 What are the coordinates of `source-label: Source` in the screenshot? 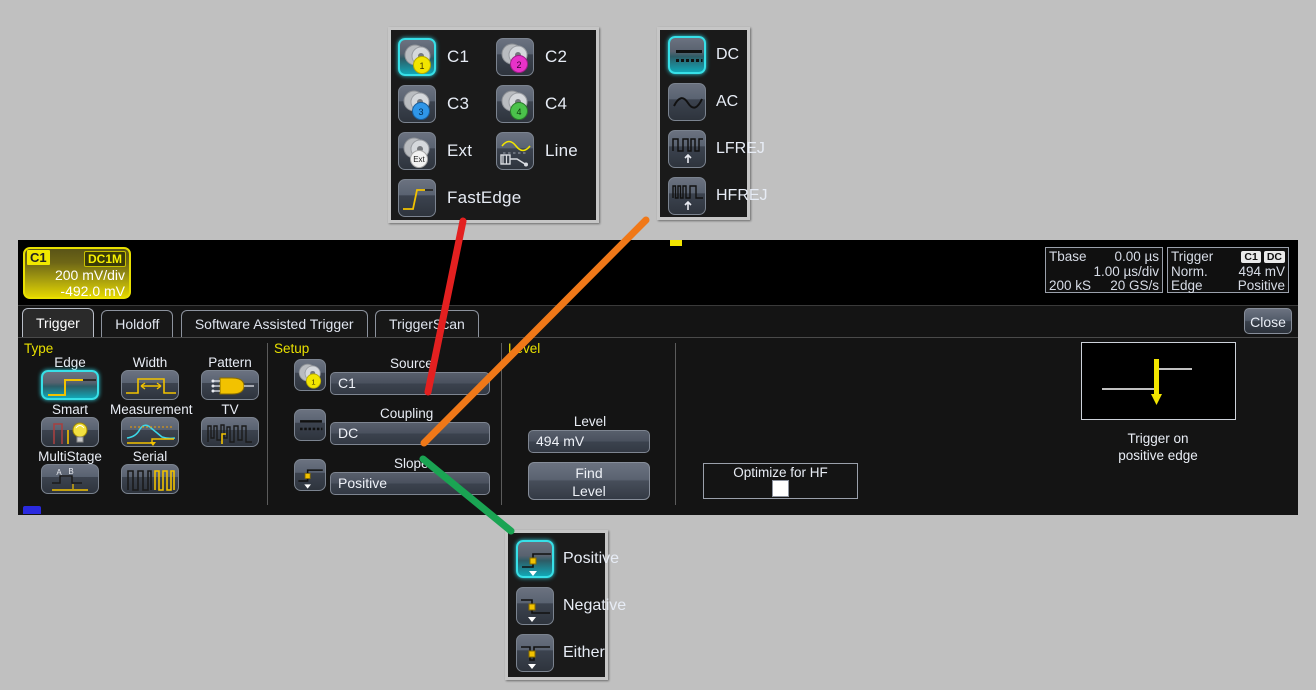 It's located at (411, 363).